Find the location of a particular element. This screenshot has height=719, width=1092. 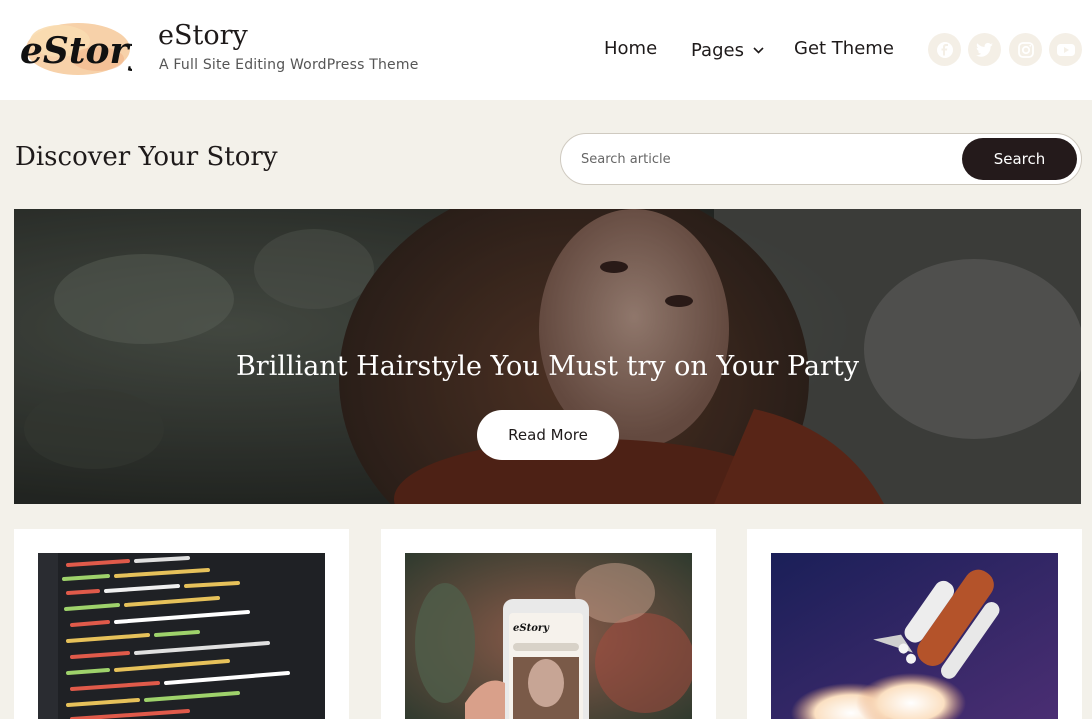

discover-heading: Discover Your Story is located at coordinates (146, 157).